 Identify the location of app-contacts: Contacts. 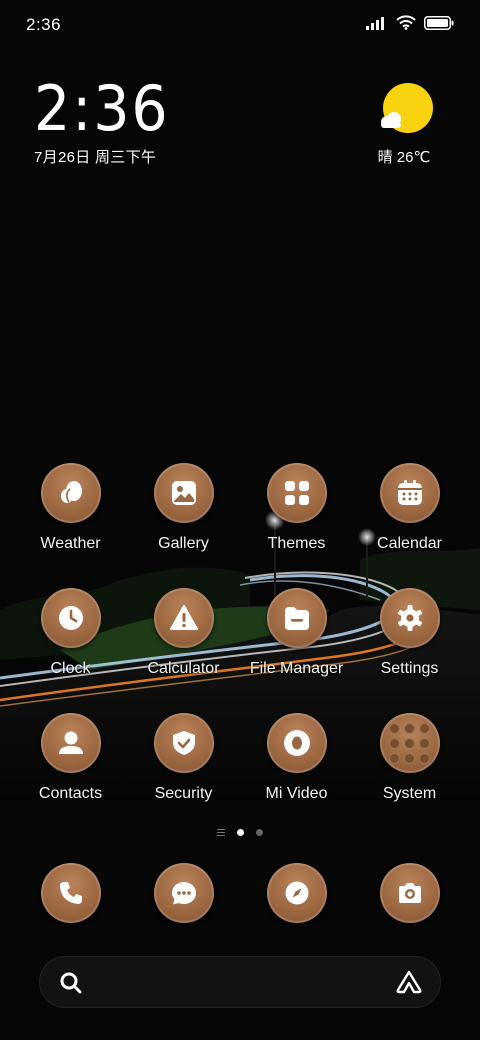
(70, 764).